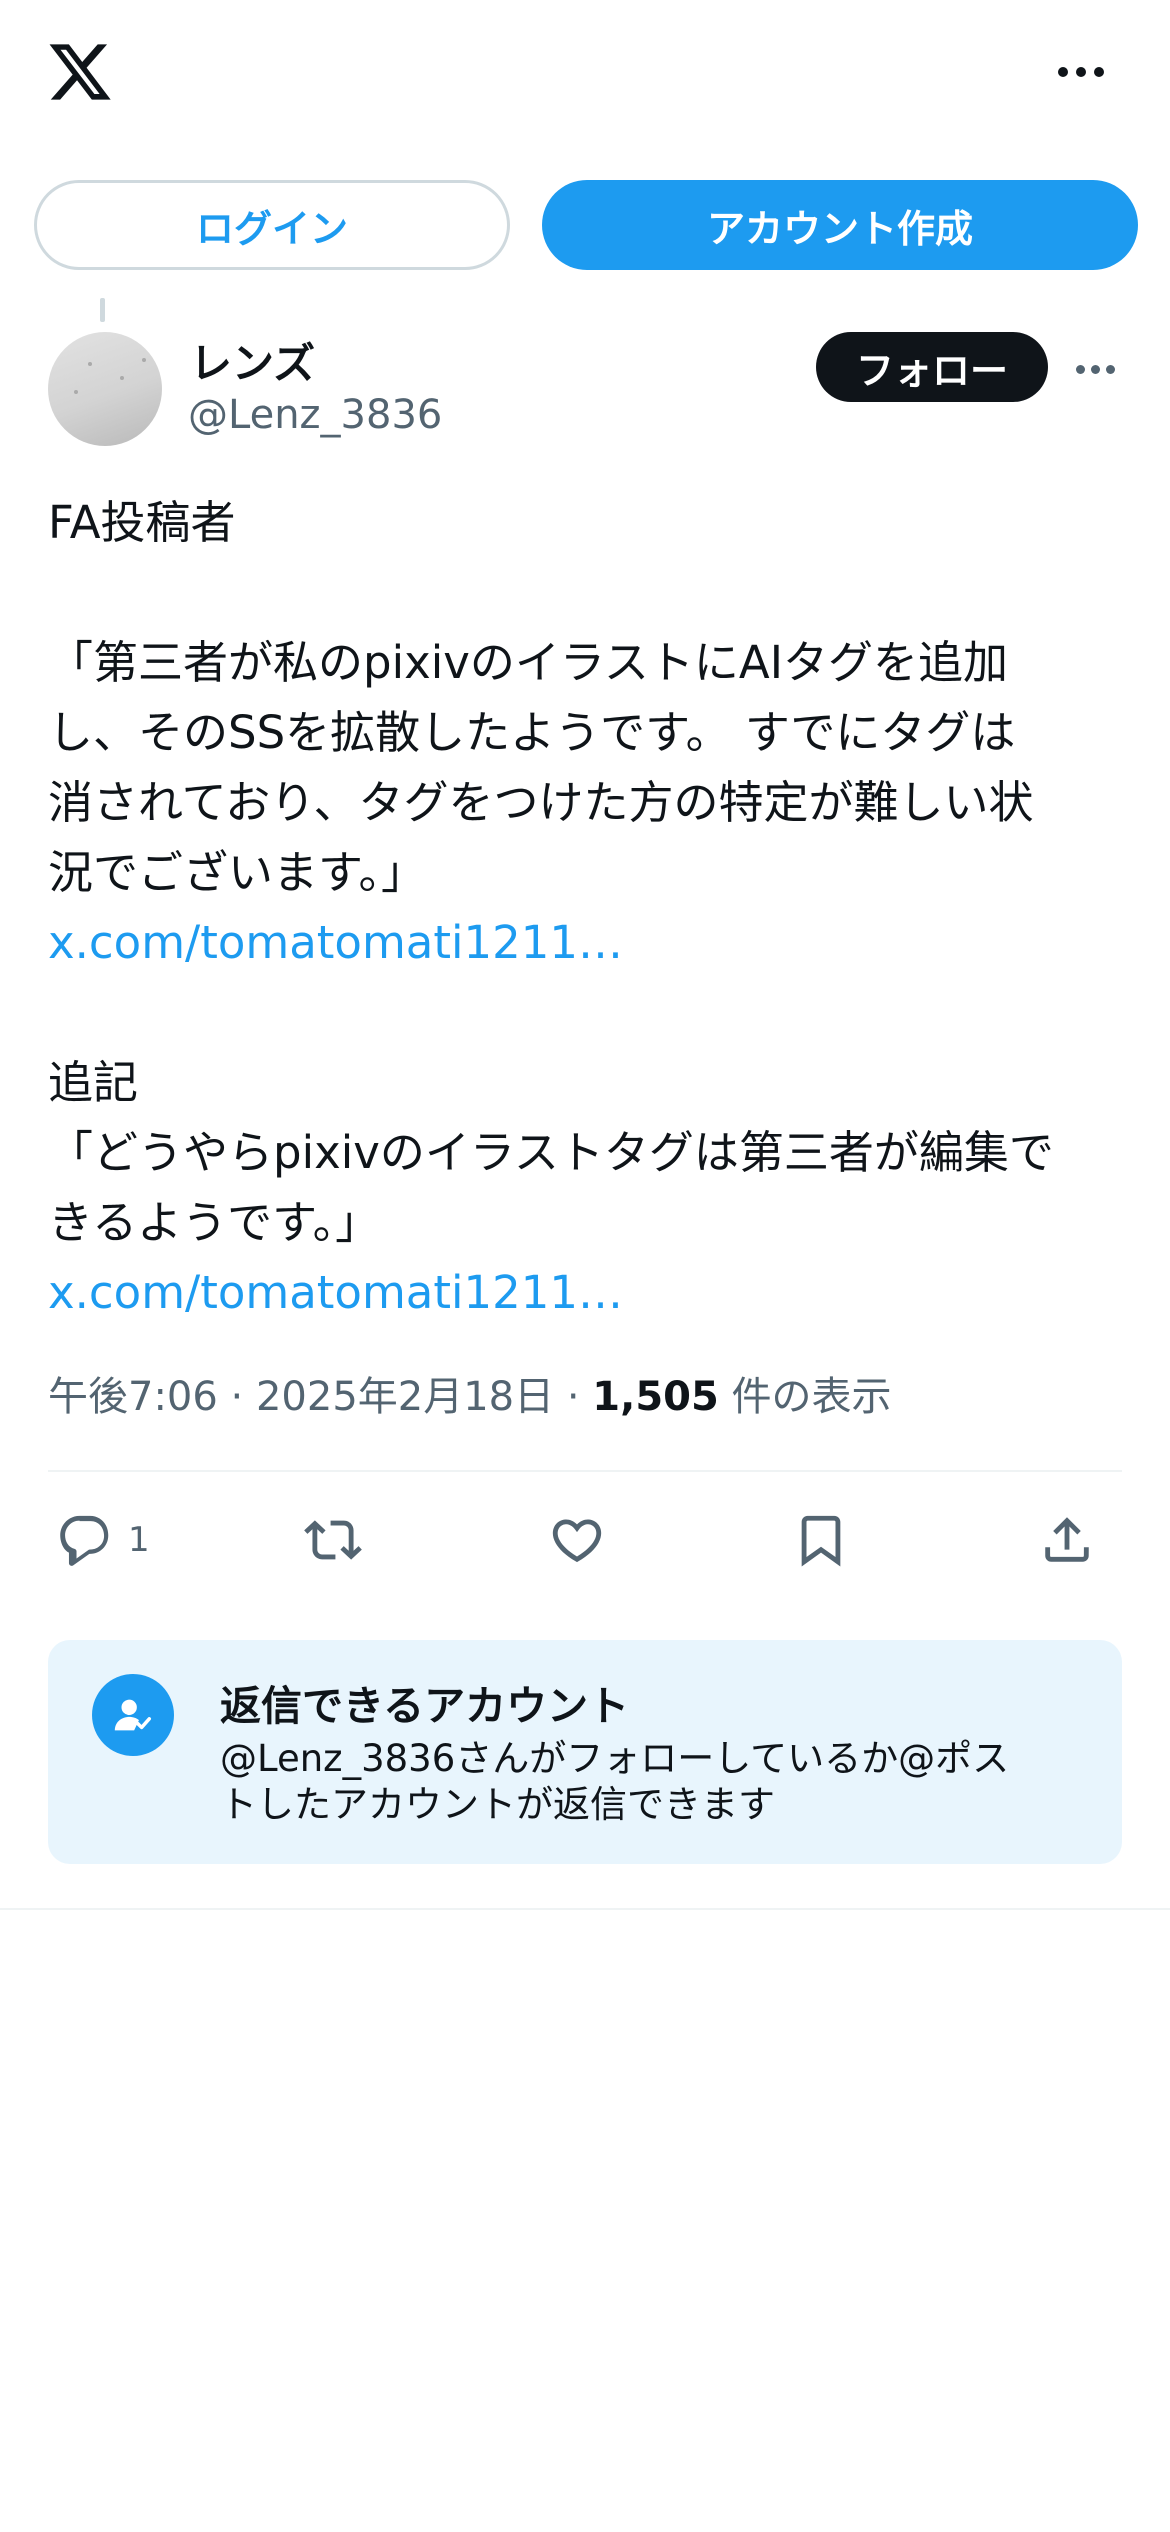 This screenshot has height=2532, width=1170. Describe the element at coordinates (315, 415) in the screenshot. I see `author-handle: @Lenz_3836` at that location.